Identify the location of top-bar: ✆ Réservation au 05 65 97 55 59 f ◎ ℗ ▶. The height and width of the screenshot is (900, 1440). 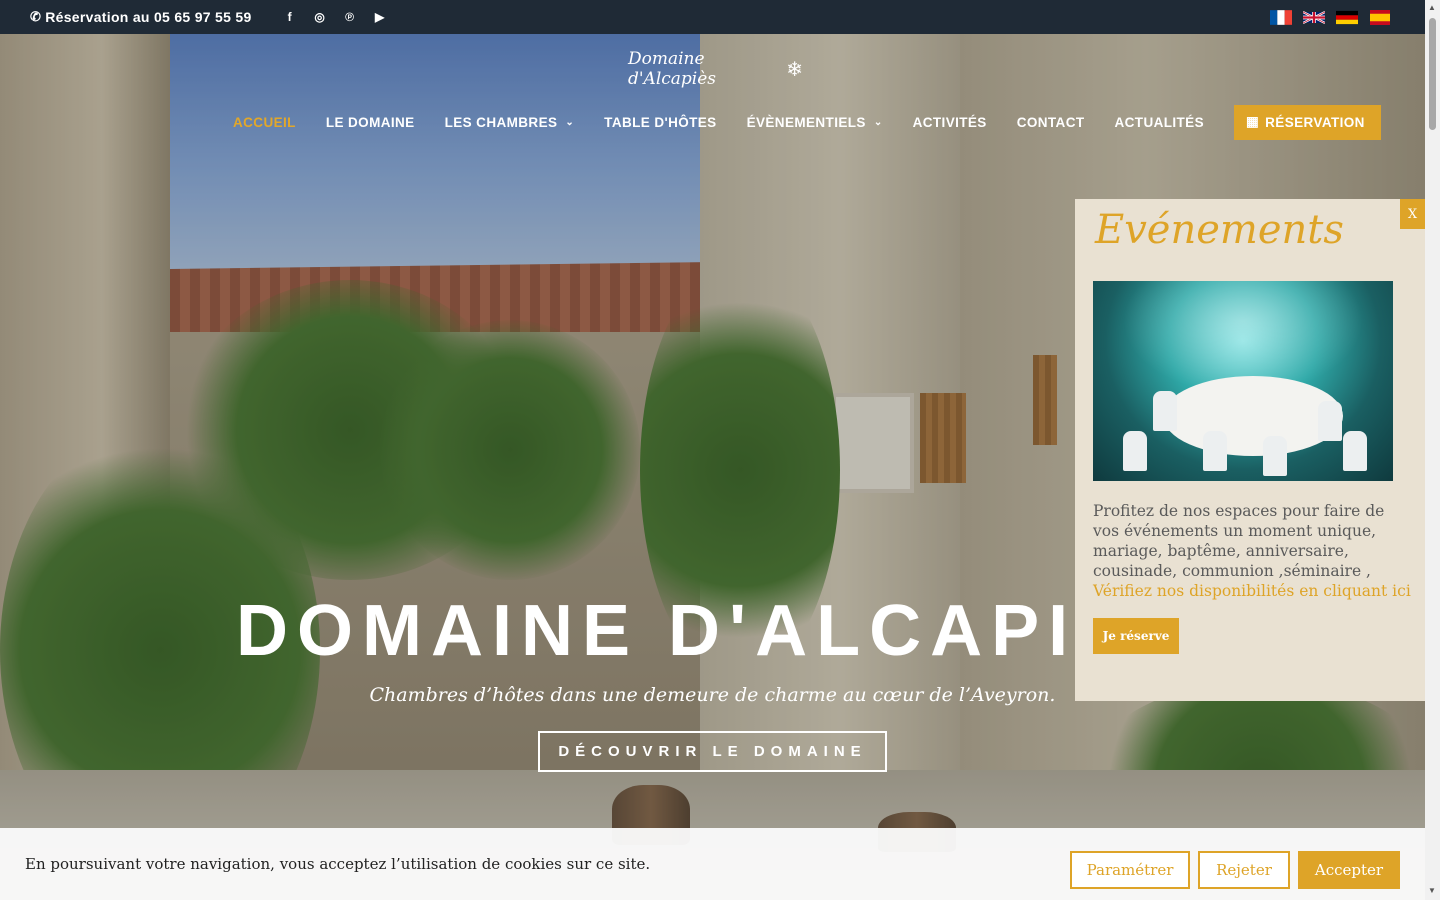
(712, 17).